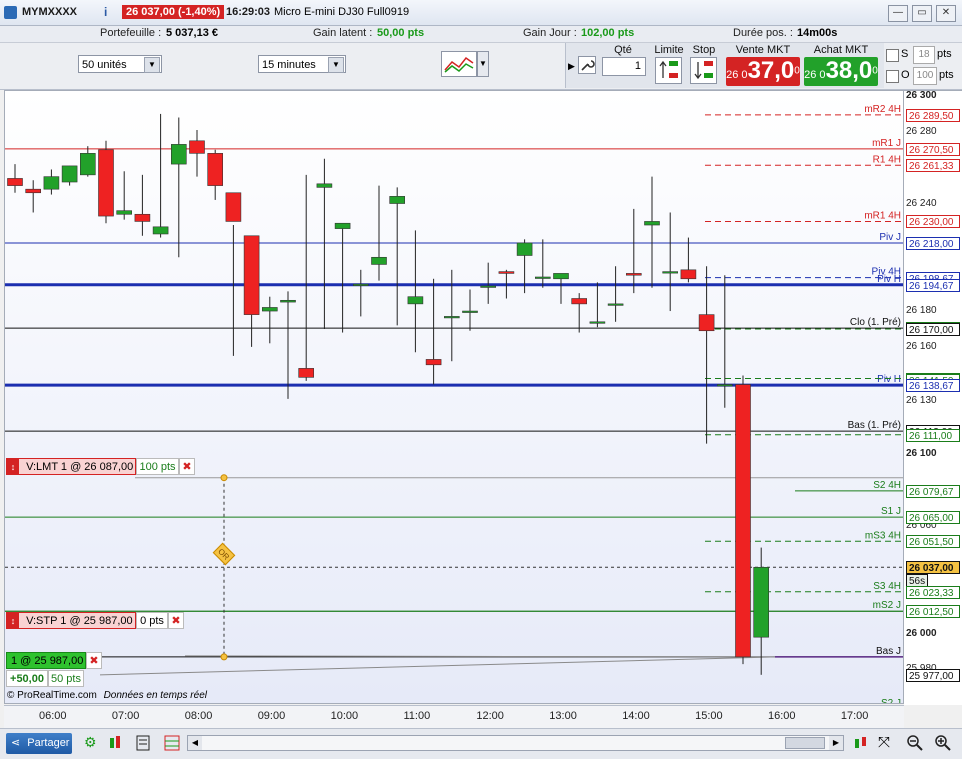 This screenshot has height=759, width=962. What do you see at coordinates (887, 605) in the screenshot?
I see `level-label: mS2 J` at bounding box center [887, 605].